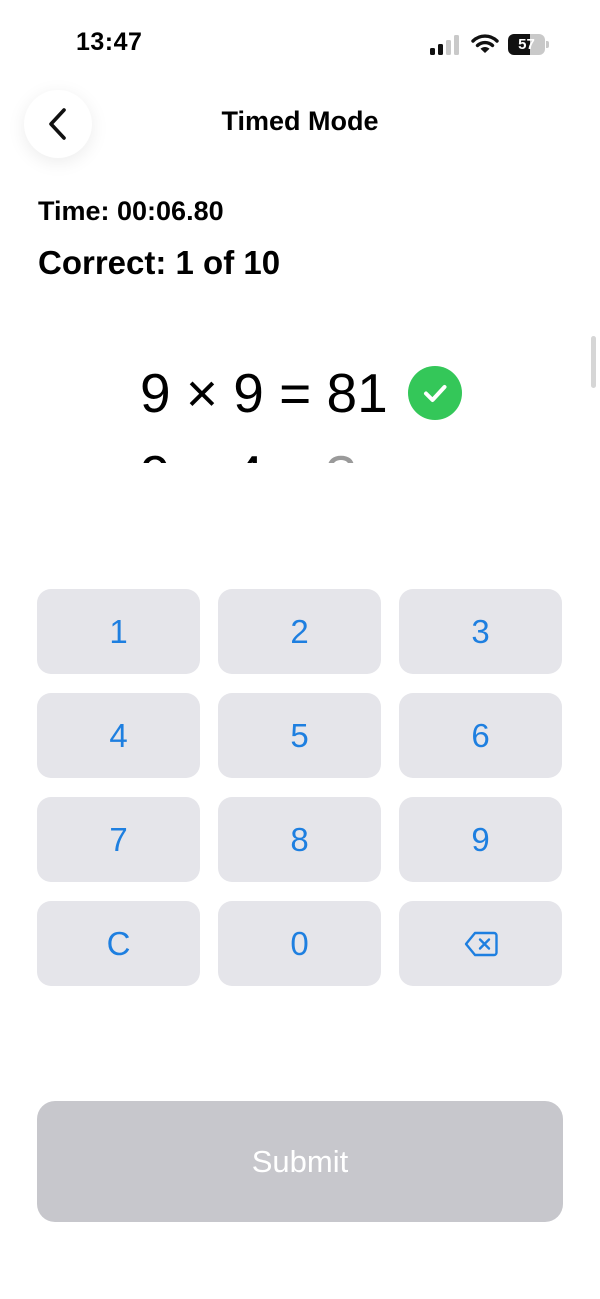  I want to click on elapsed-time: Time: 00:06.80, so click(131, 211).